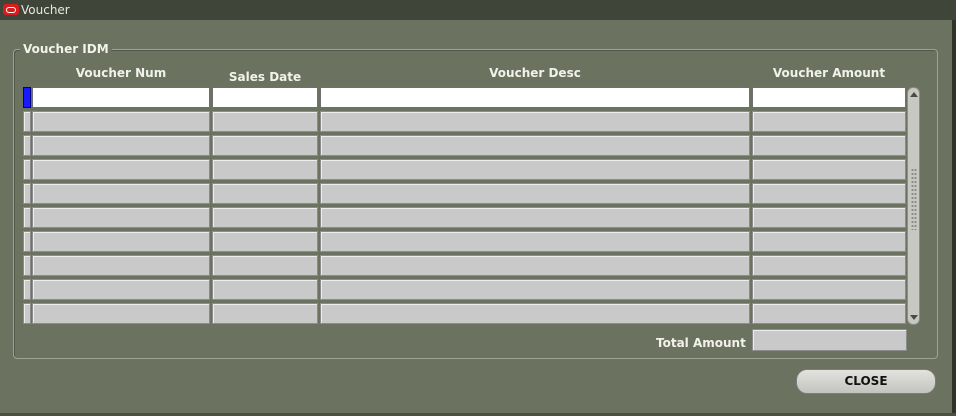  What do you see at coordinates (478, 10) in the screenshot?
I see `window-titlebar: Voucher` at bounding box center [478, 10].